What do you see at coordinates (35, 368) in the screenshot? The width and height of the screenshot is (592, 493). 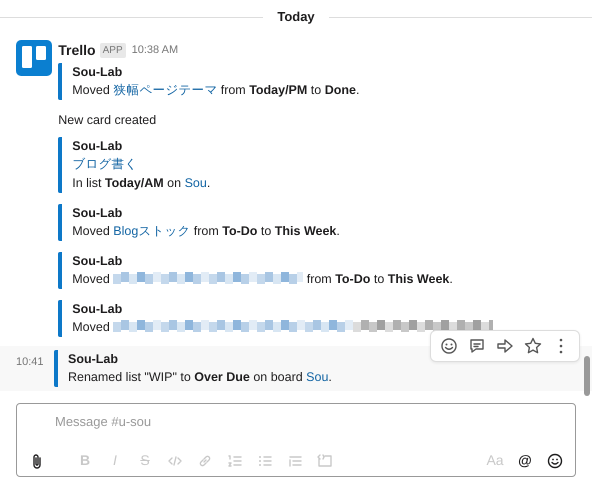 I see `timestamp: 10:41` at bounding box center [35, 368].